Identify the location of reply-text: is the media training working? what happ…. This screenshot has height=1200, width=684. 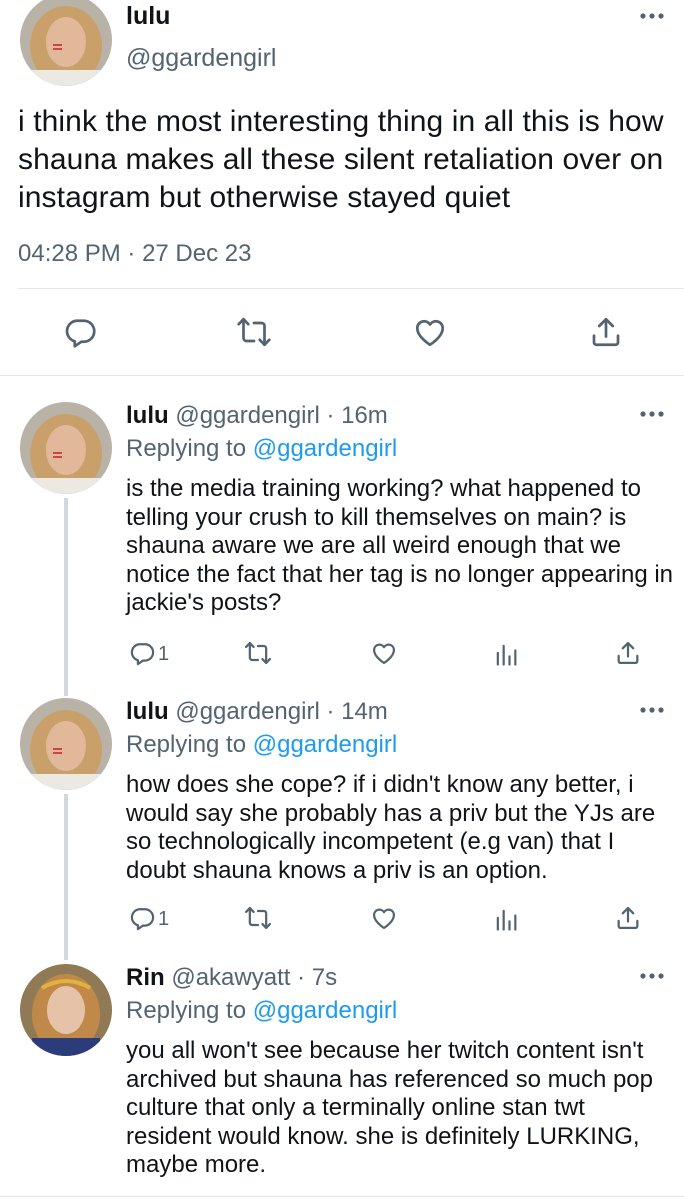
(400, 545).